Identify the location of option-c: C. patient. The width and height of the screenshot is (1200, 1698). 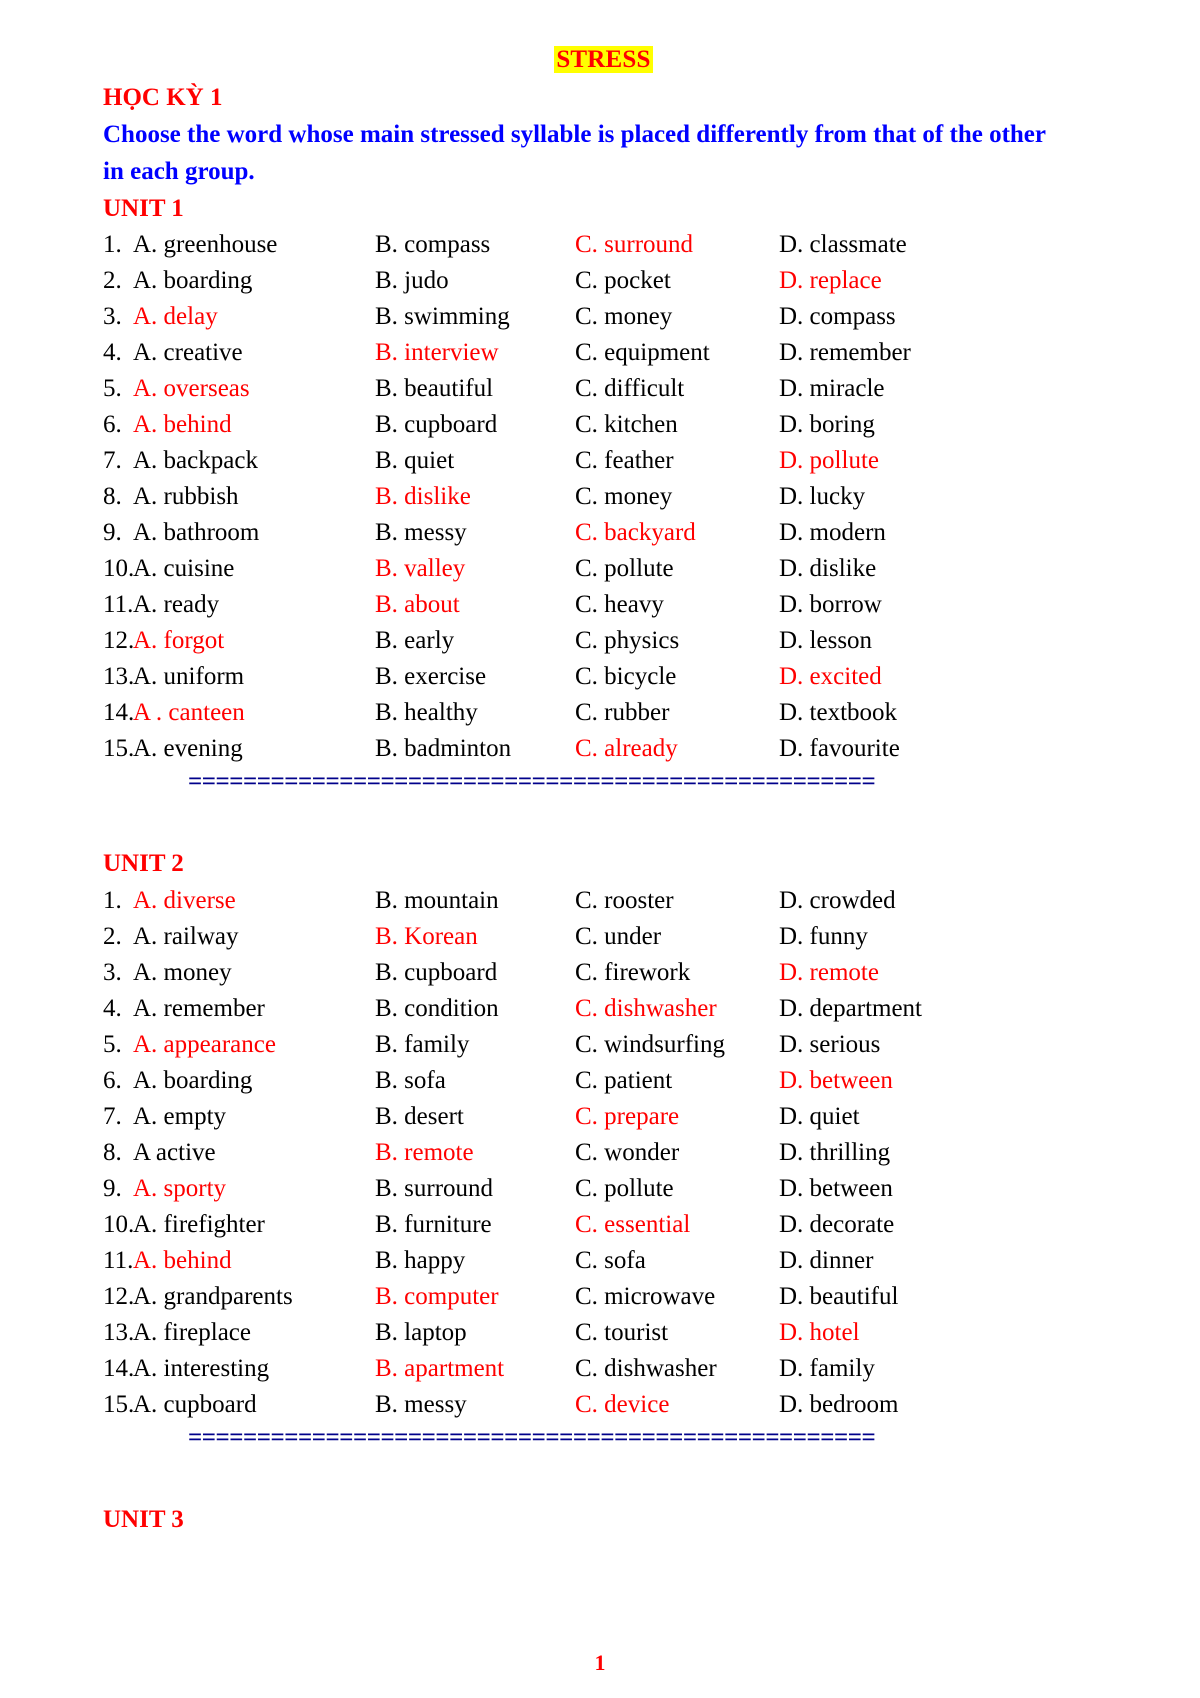
(623, 1081).